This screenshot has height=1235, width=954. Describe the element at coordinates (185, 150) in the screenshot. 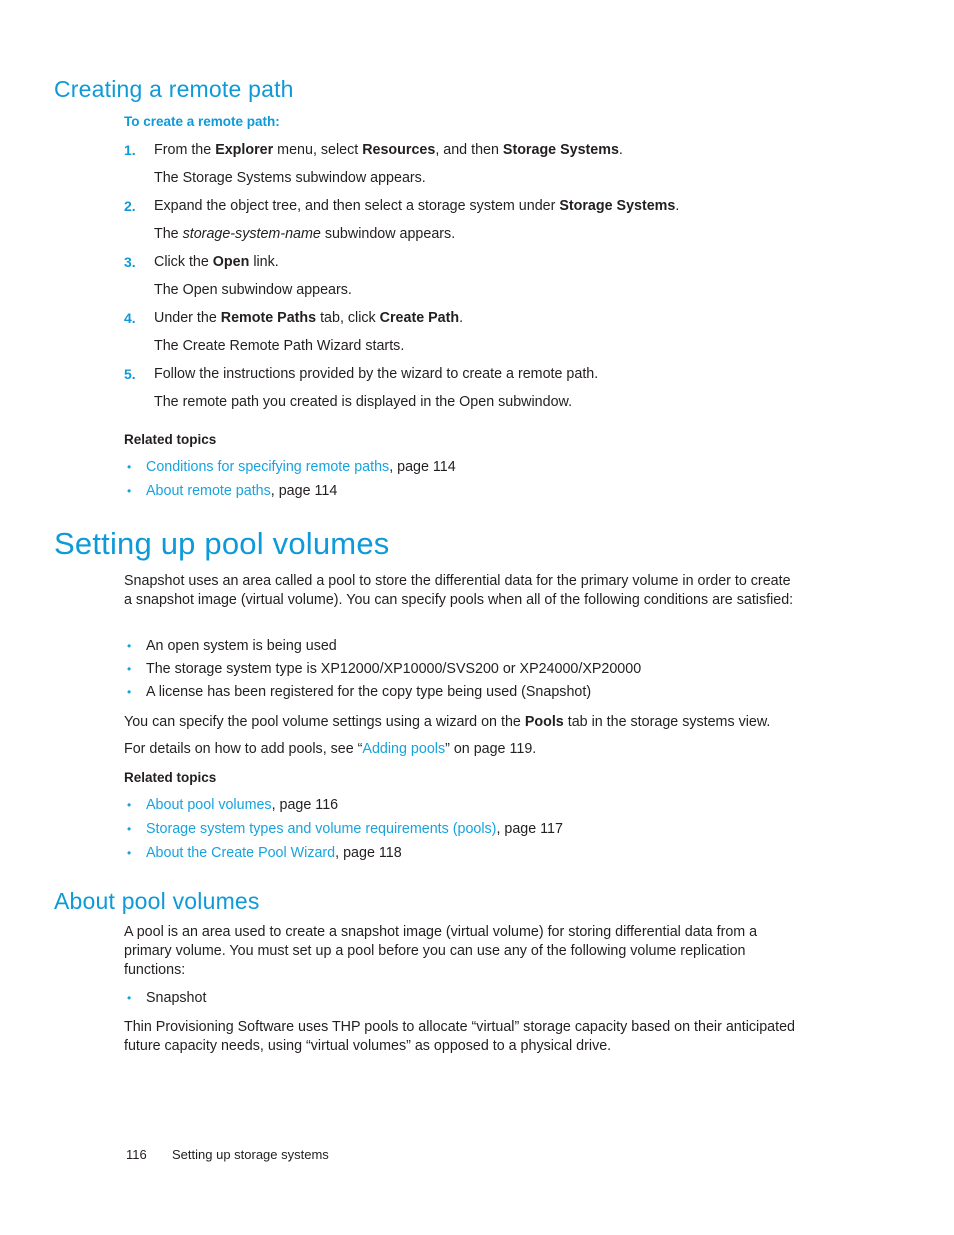

I see `text-run: From the` at that location.